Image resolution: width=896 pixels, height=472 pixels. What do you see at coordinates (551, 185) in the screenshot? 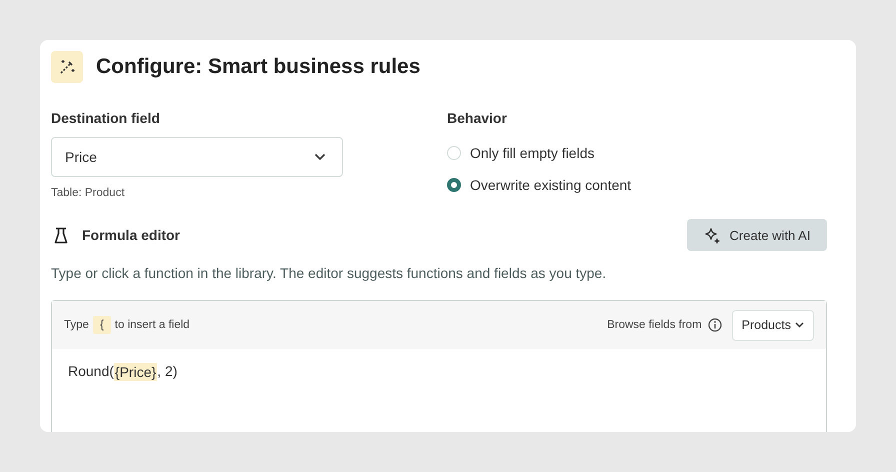
I see `radio-label: Overwrite existing content` at bounding box center [551, 185].